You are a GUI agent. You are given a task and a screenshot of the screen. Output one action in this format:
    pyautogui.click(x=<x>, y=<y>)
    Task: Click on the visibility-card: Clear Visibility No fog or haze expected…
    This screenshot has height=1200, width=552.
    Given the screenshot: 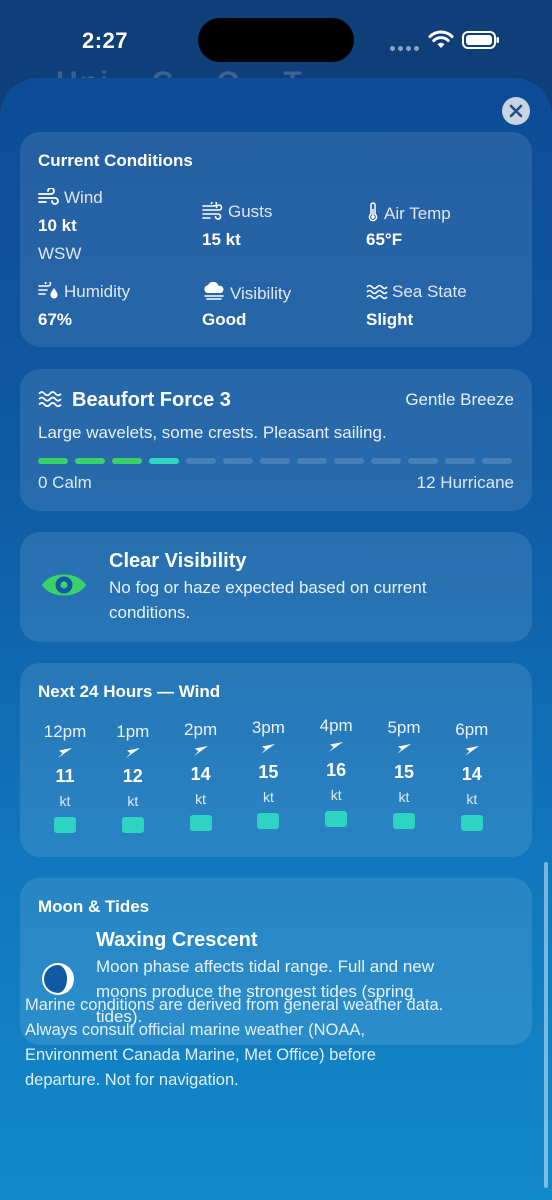 What is the action you would take?
    pyautogui.click(x=276, y=587)
    